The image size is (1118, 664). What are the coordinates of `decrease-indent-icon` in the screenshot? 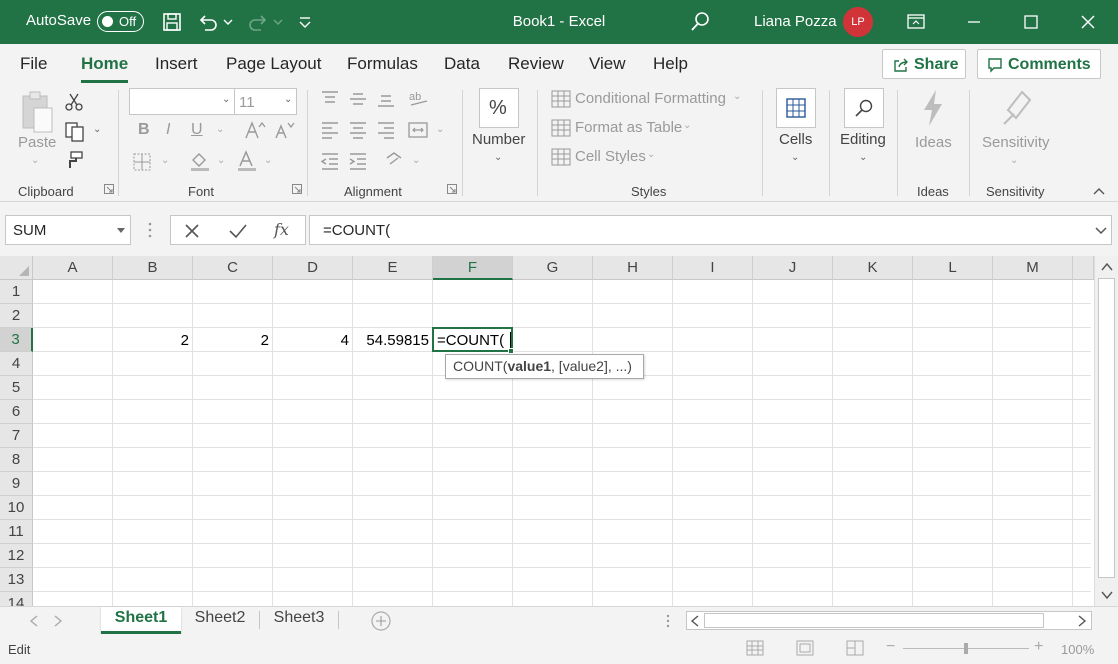 It's located at (330, 161).